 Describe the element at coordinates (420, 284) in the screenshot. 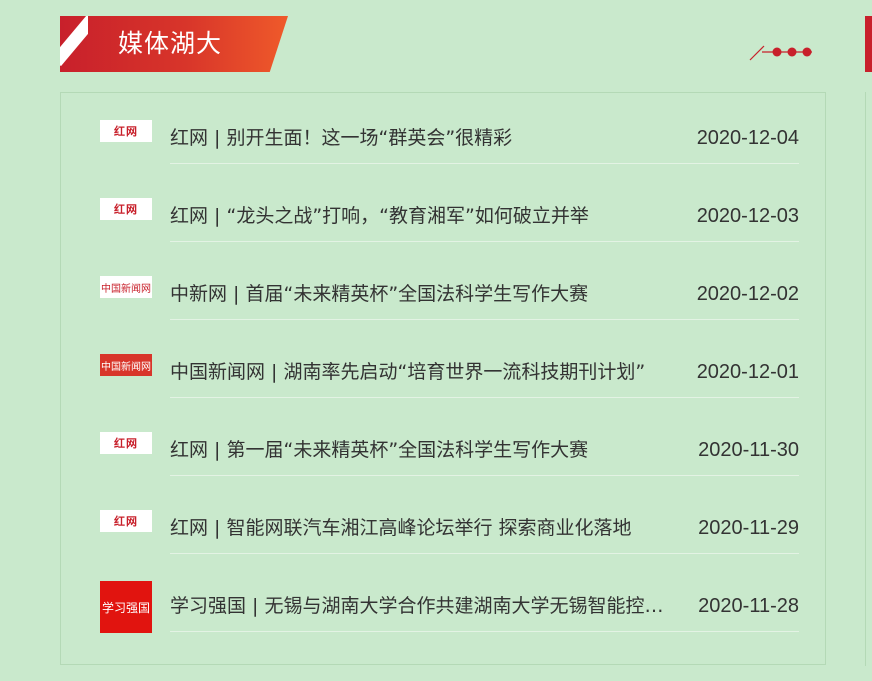

I see `news-title-link: 中新网 | 首届“未来精英杯”全国法科学生写作大赛` at that location.